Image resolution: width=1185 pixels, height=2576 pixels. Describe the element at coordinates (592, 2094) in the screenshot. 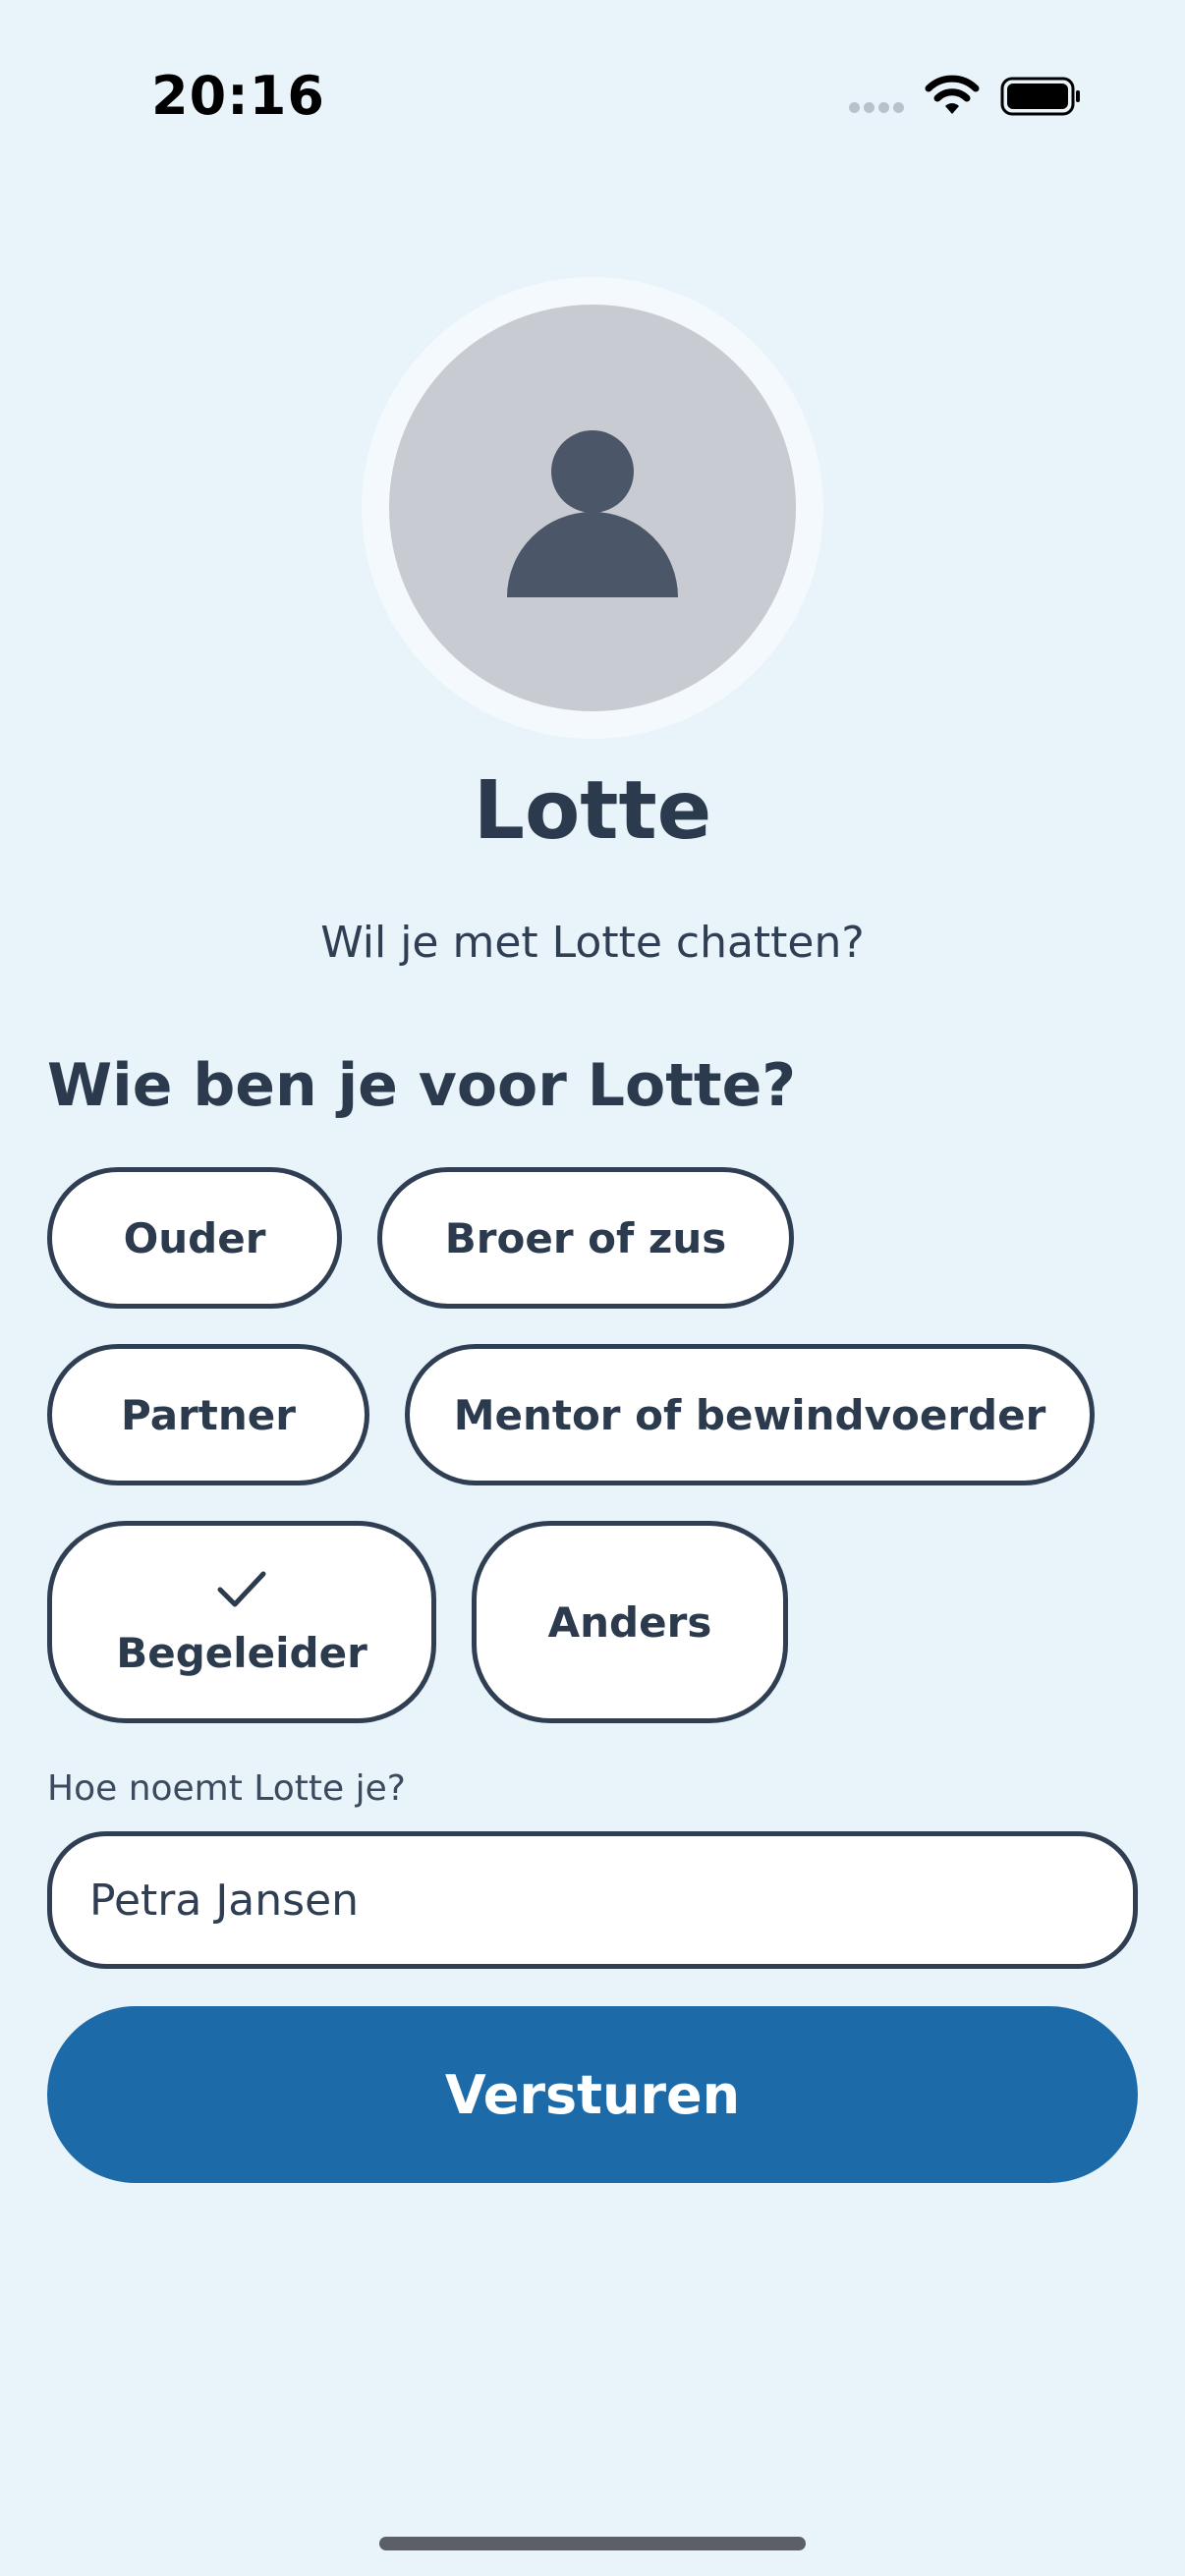

I see `send-button: Versturen` at that location.